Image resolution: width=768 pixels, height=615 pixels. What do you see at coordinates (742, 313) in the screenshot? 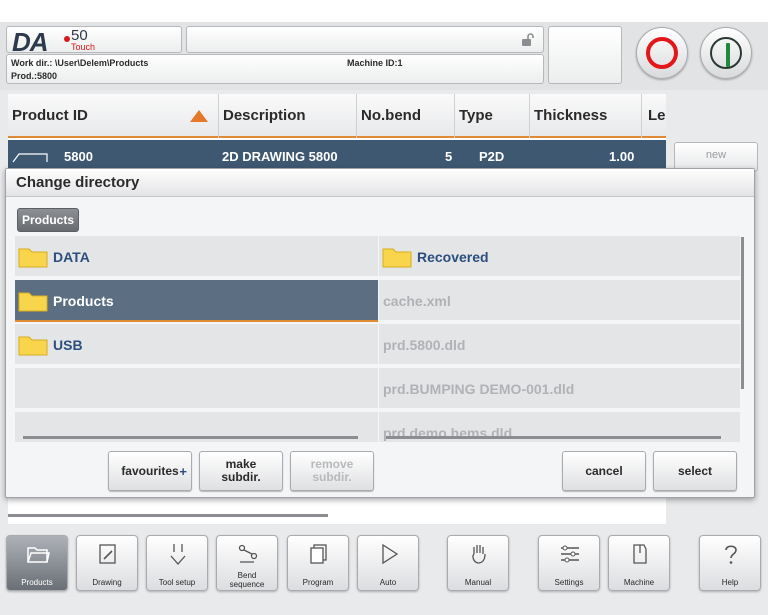
I see `content-vertical-scrollbar` at bounding box center [742, 313].